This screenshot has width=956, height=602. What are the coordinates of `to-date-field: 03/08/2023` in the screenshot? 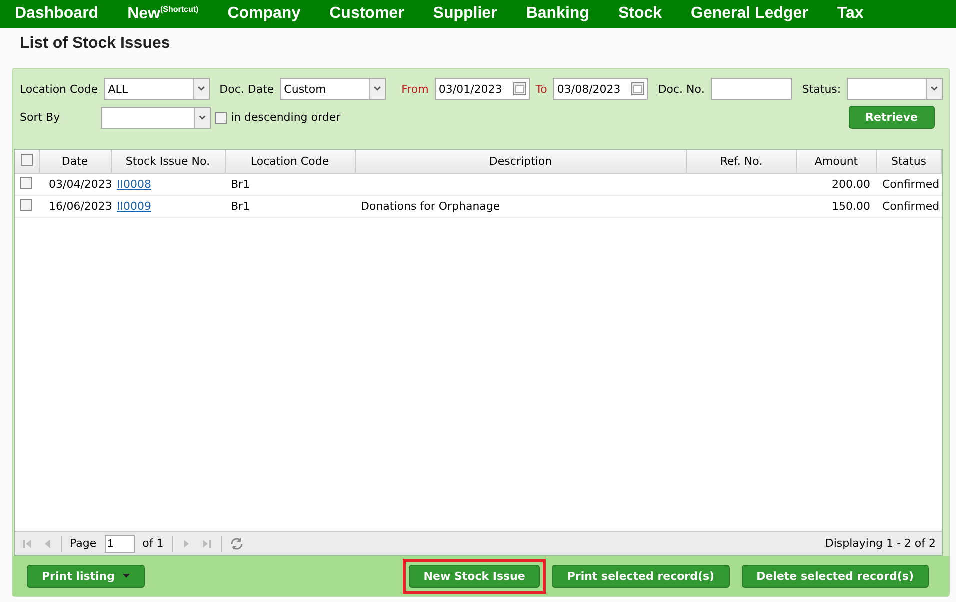 It's located at (600, 89).